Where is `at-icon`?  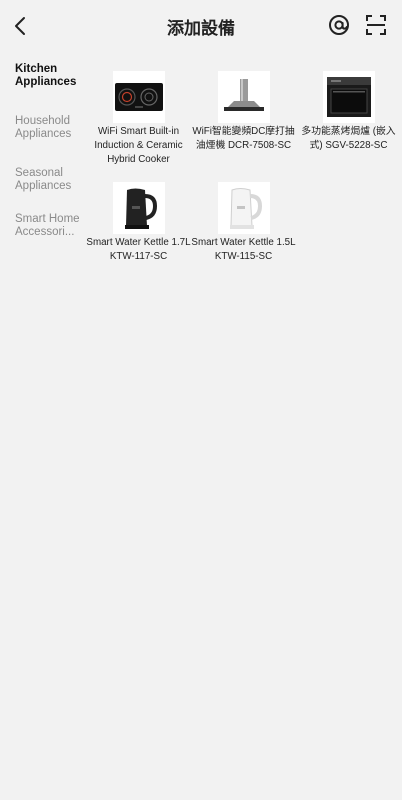 at-icon is located at coordinates (339, 25).